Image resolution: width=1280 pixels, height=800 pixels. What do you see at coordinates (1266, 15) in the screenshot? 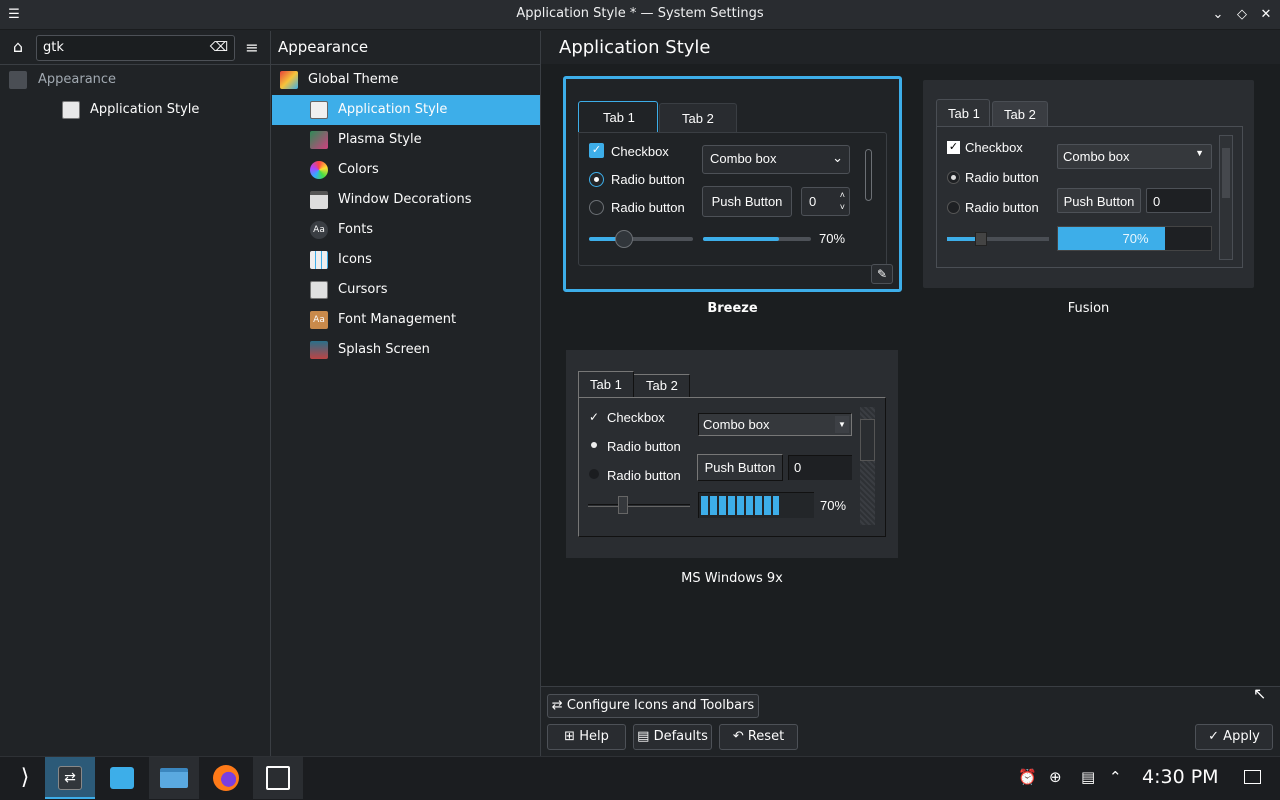
I see `close-icon: ✕` at bounding box center [1266, 15].